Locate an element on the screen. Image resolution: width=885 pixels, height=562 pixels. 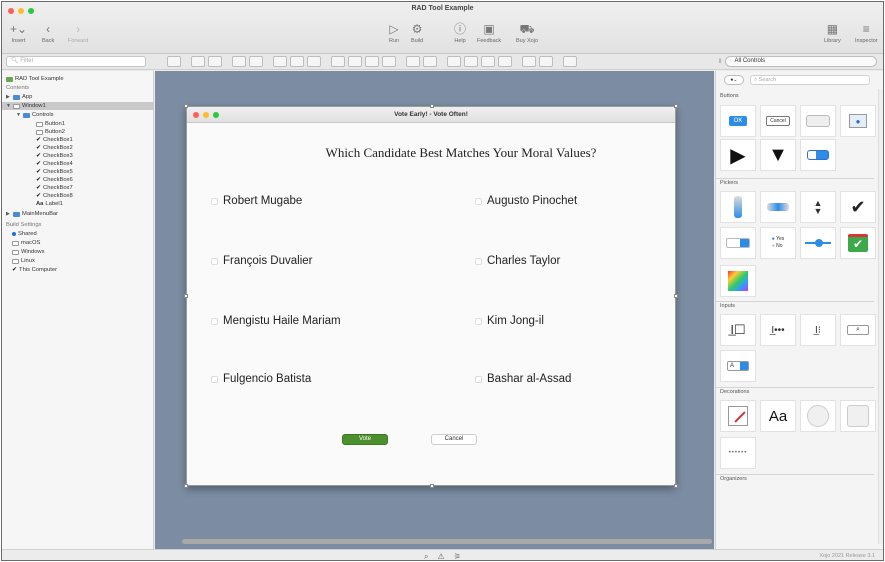
library-segmented-control is located at coordinates (818, 155).